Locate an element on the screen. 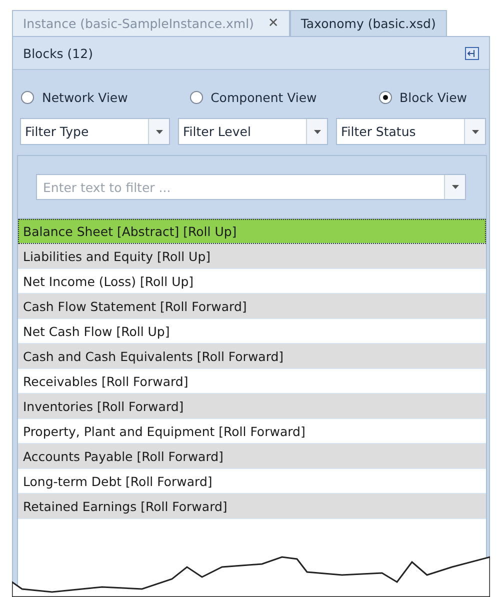 Image resolution: width=499 pixels, height=597 pixels. view-radio: Network View is located at coordinates (74, 97).